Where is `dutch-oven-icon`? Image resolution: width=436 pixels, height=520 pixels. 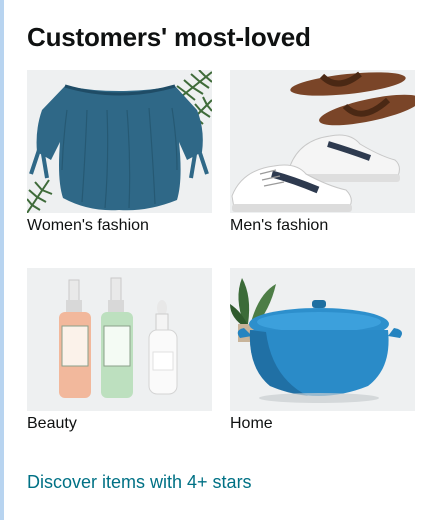 dutch-oven-icon is located at coordinates (322, 339).